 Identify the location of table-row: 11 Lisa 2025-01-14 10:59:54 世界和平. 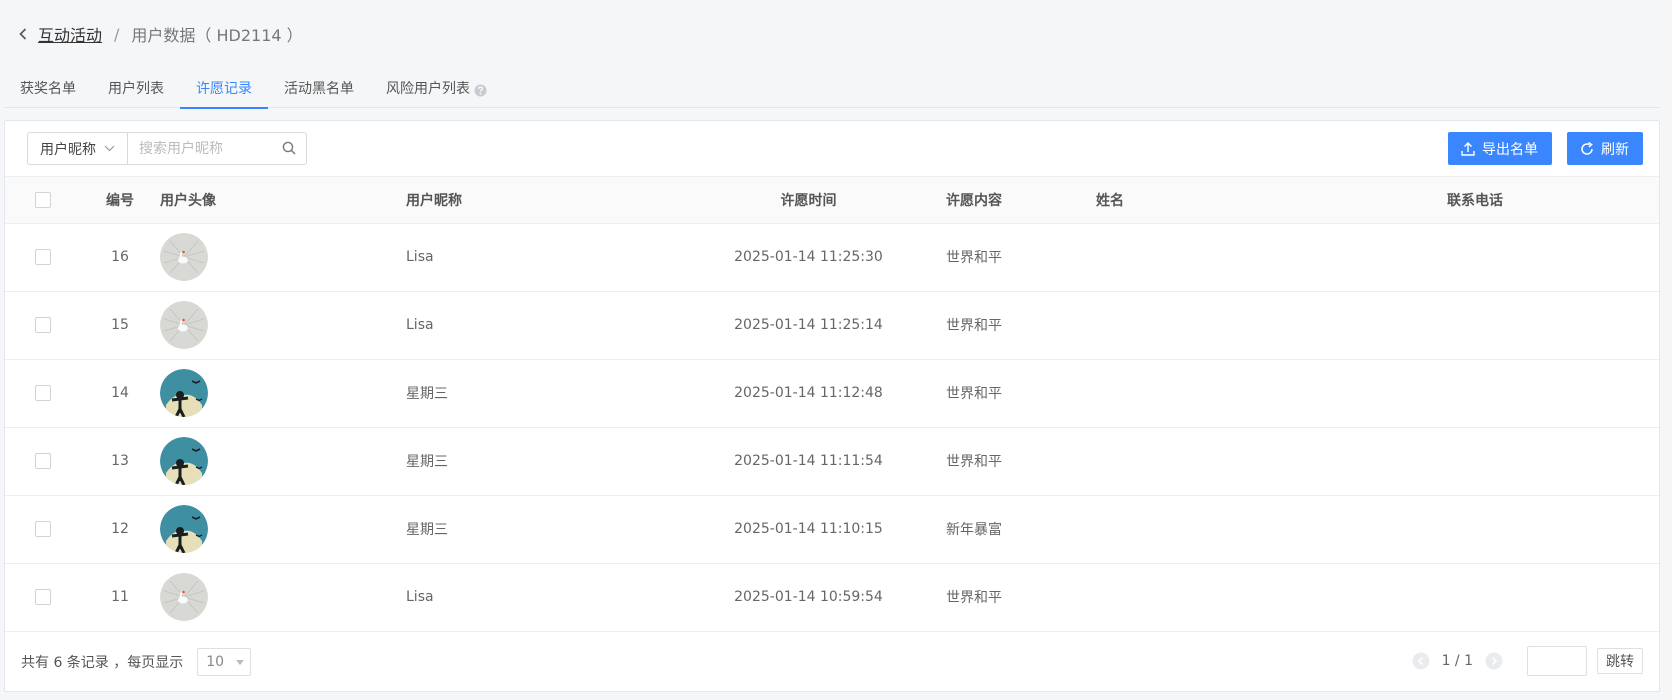
(832, 597).